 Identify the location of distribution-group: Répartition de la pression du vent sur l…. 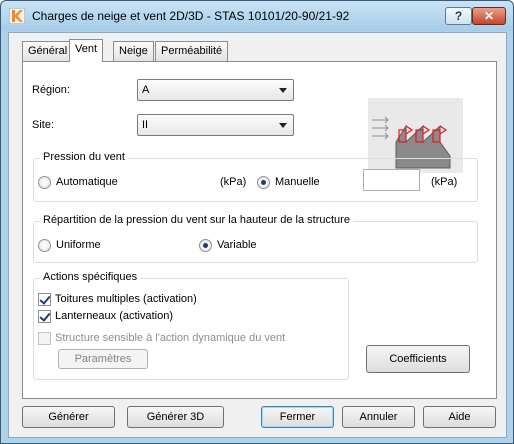
(255, 238).